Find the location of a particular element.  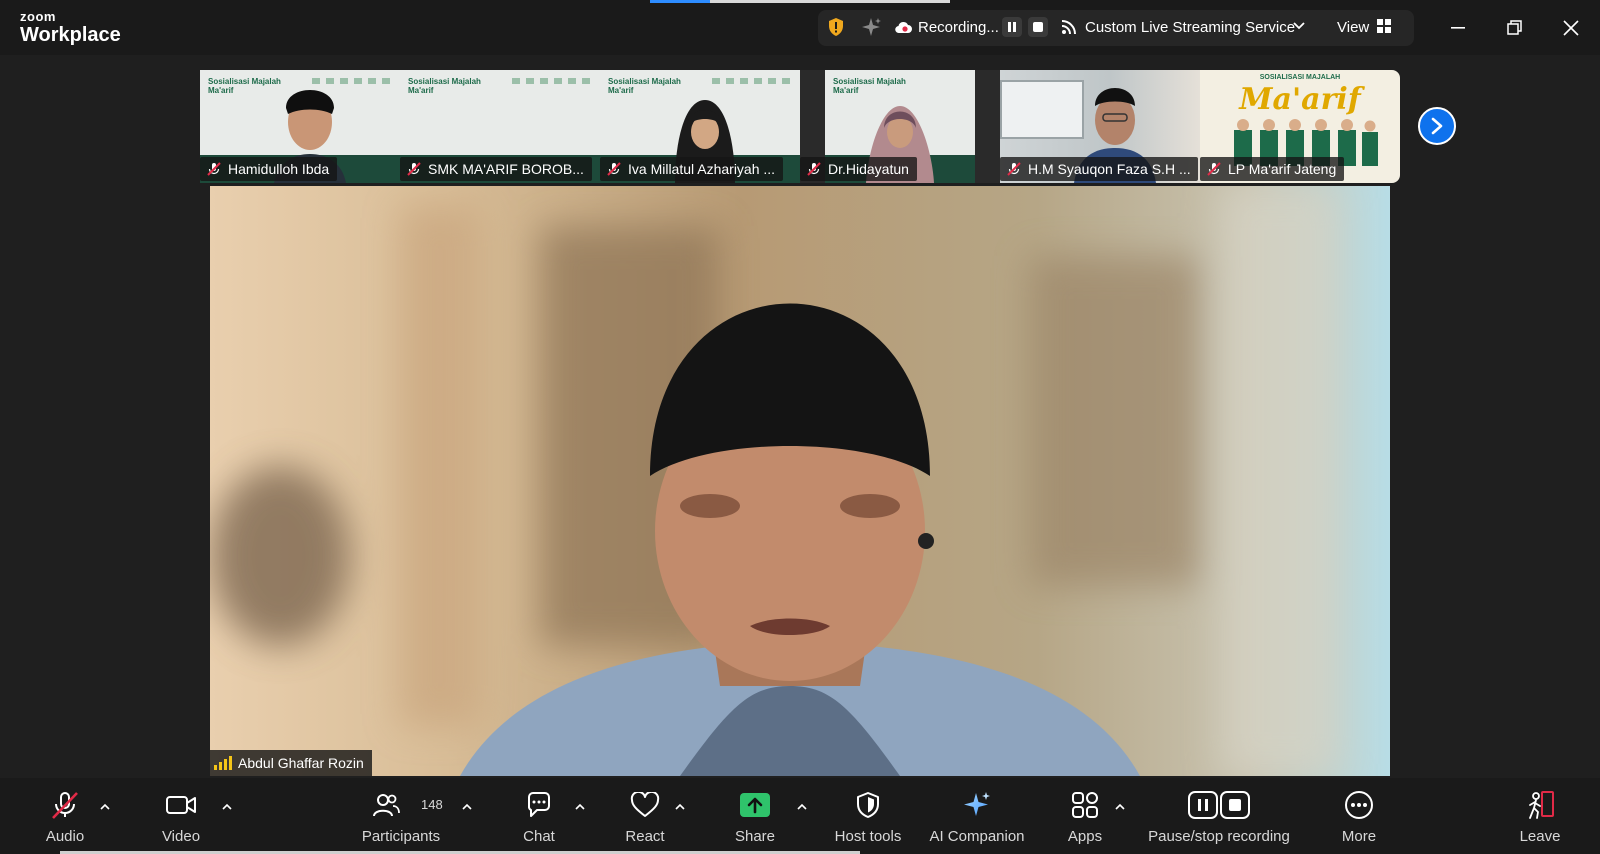

host-tools-label: Host tools is located at coordinates (868, 836).